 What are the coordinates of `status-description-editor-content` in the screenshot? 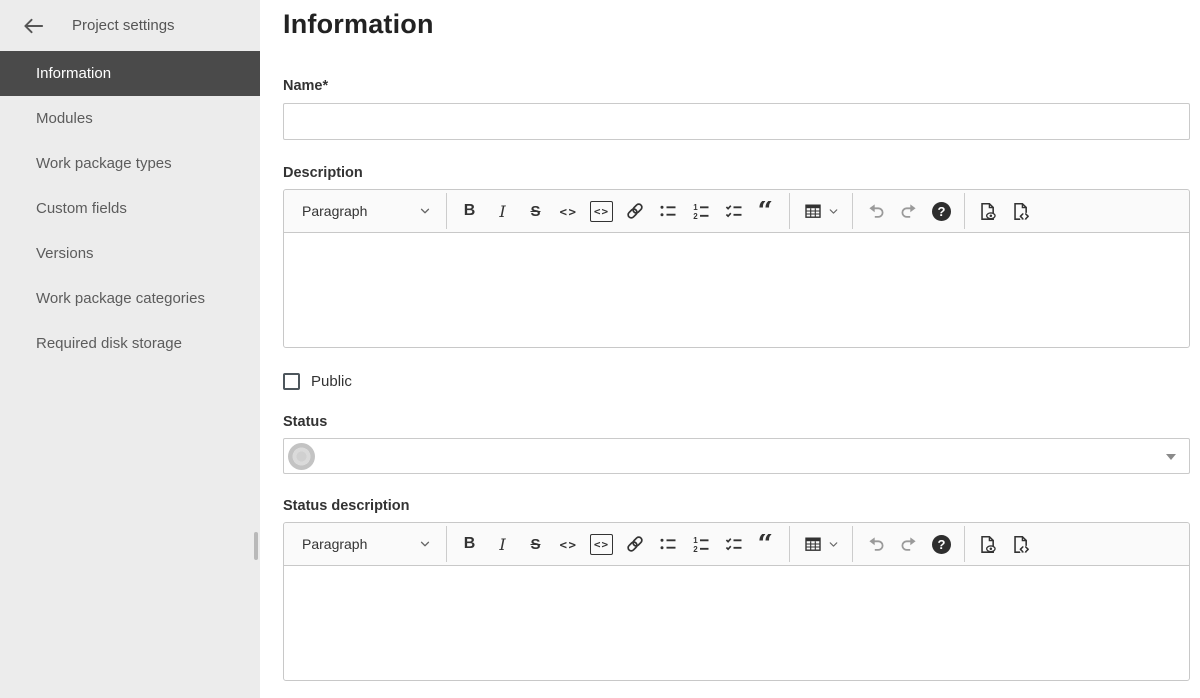 It's located at (736, 623).